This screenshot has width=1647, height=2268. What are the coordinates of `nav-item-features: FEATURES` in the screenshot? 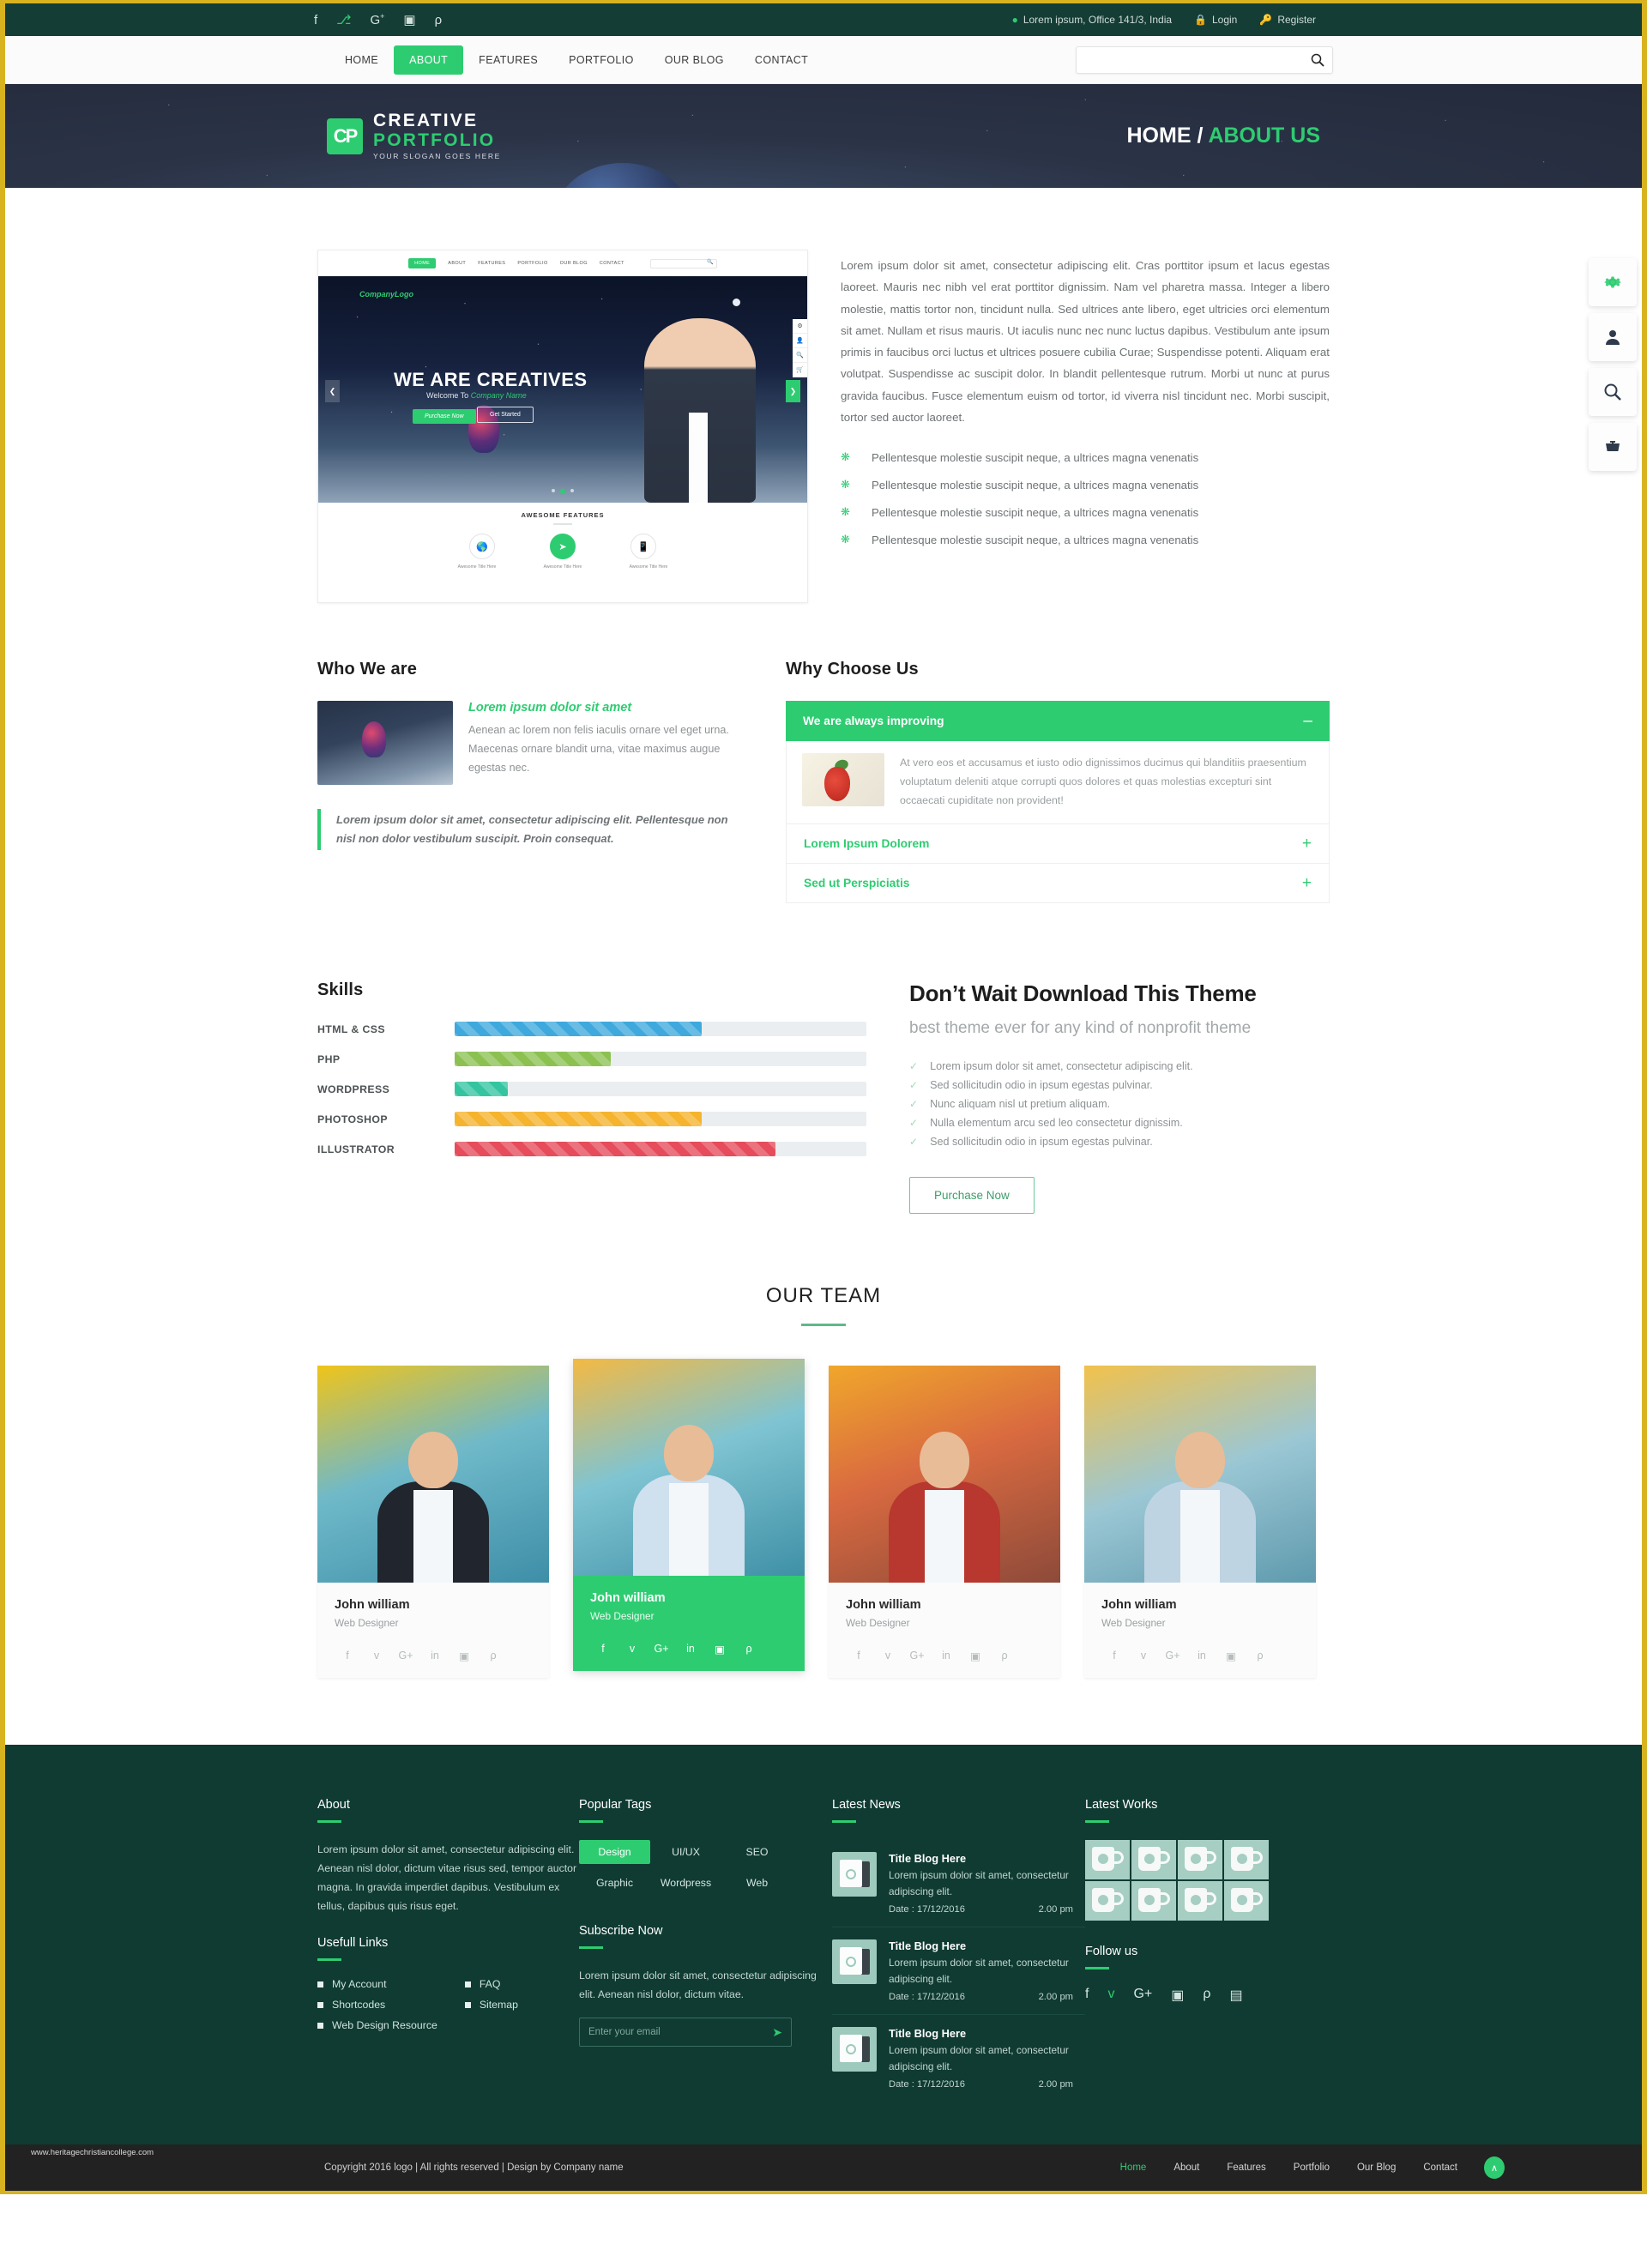 It's located at (508, 60).